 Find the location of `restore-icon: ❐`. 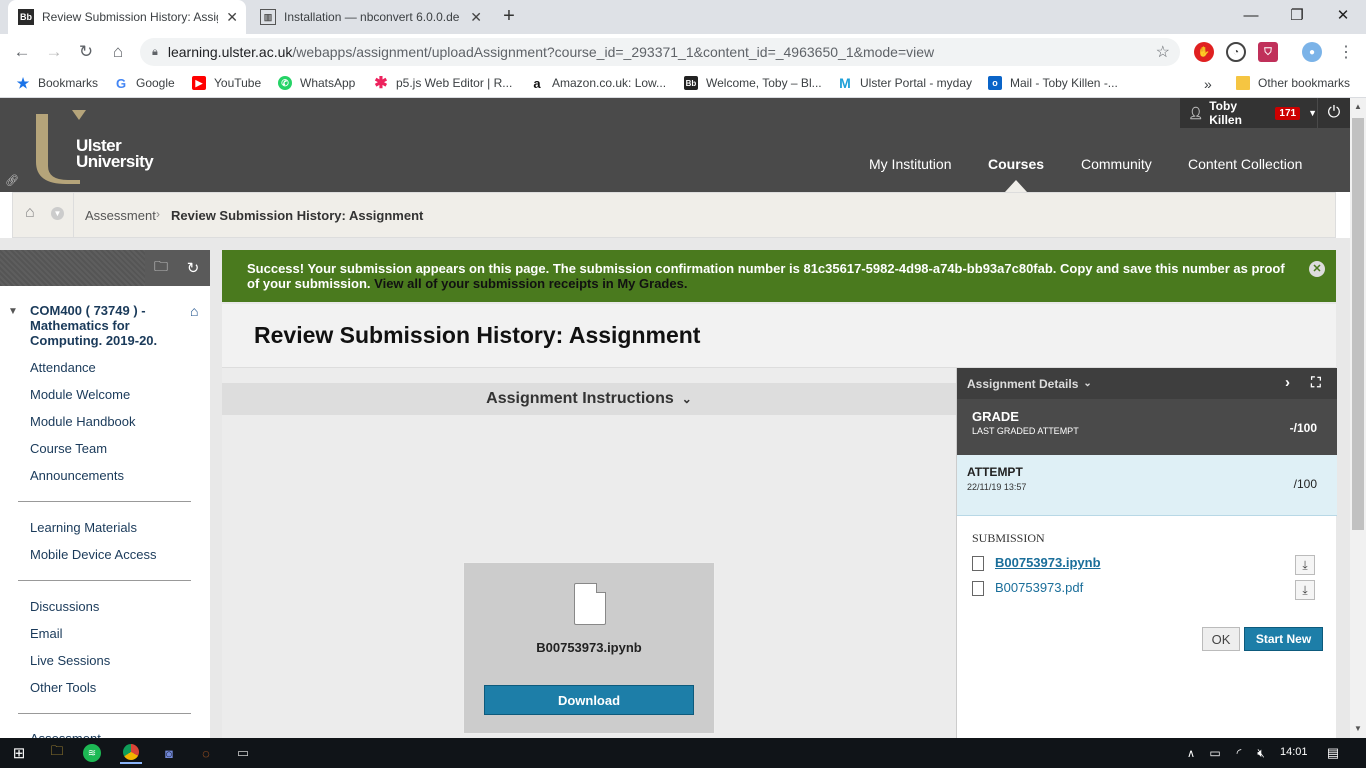

restore-icon: ❐ is located at coordinates (1297, 15).